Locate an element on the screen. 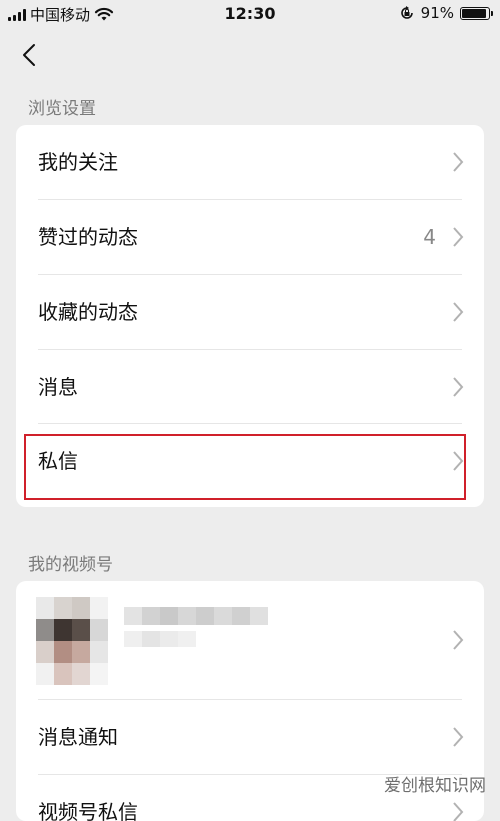 Image resolution: width=500 pixels, height=821 pixels. back-icon is located at coordinates (31, 55).